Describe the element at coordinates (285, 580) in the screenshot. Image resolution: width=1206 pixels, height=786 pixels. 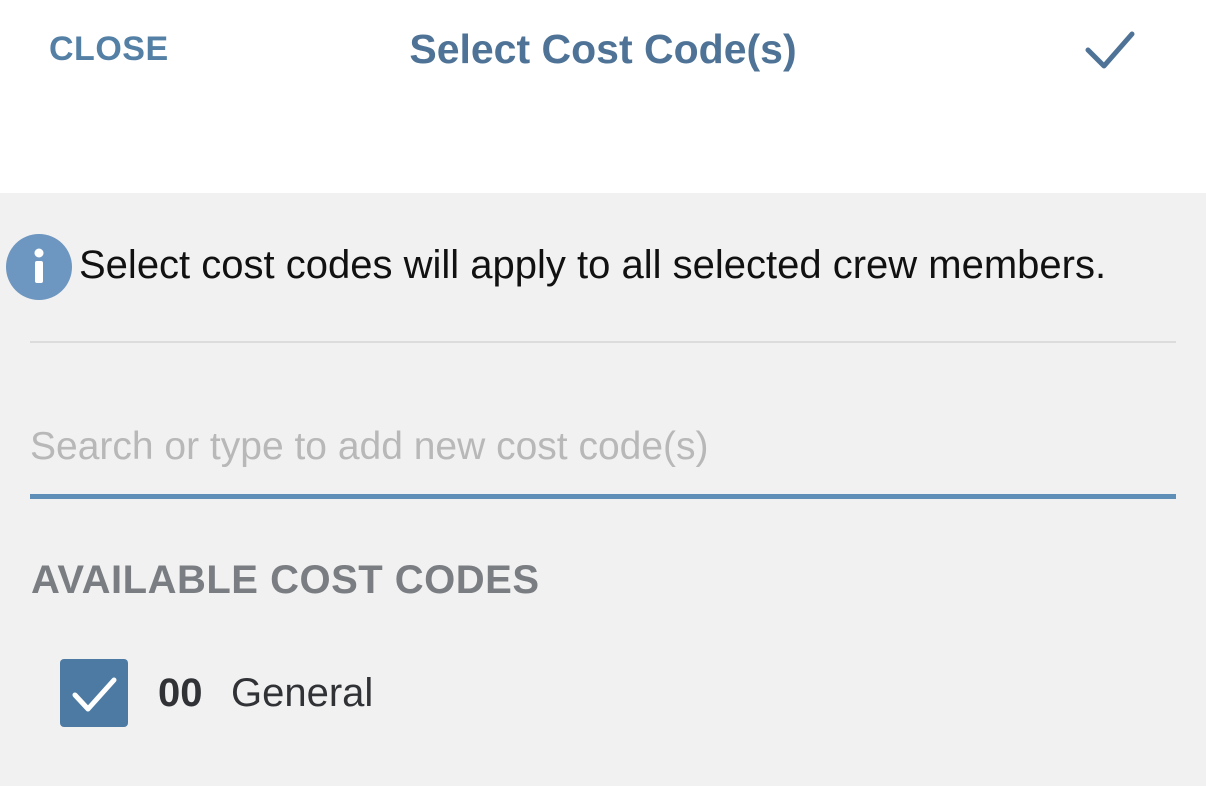
I see `section-heading-available: AVAILABLE COST CODES` at that location.